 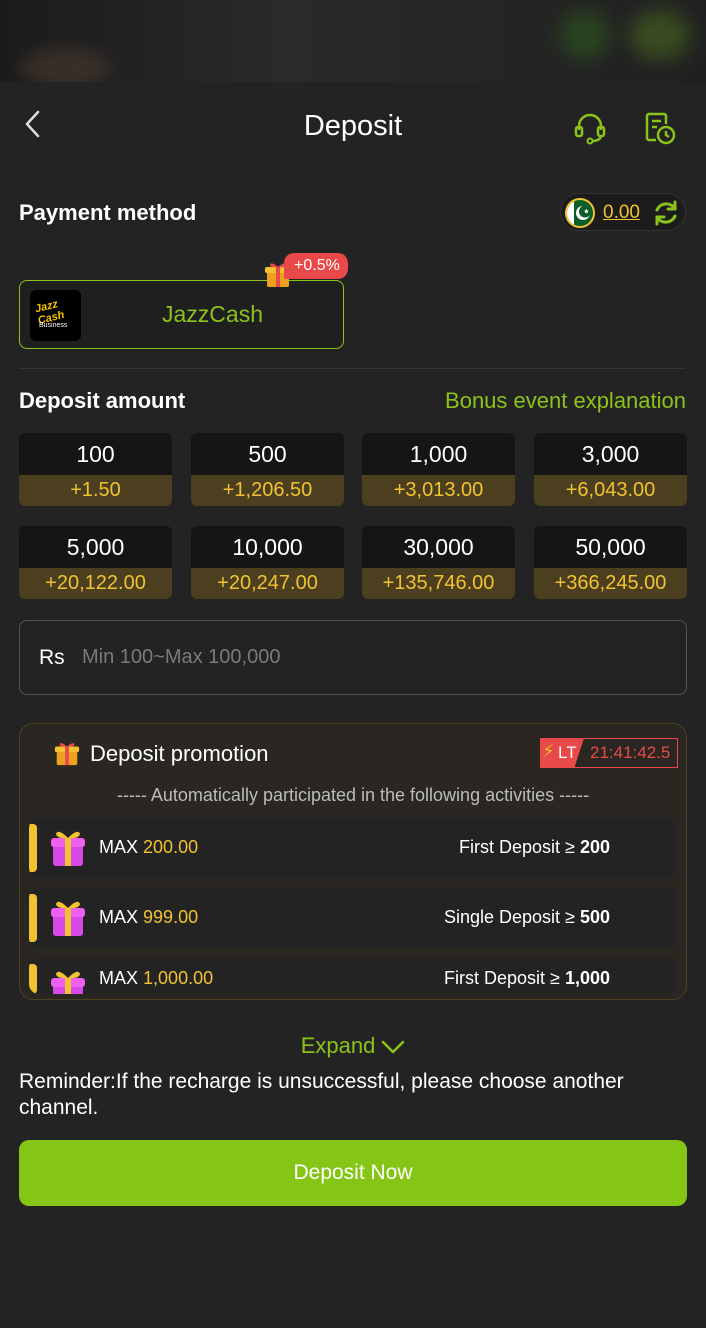 What do you see at coordinates (95, 562) in the screenshot?
I see `amount-option: 5,000 +20,122.00` at bounding box center [95, 562].